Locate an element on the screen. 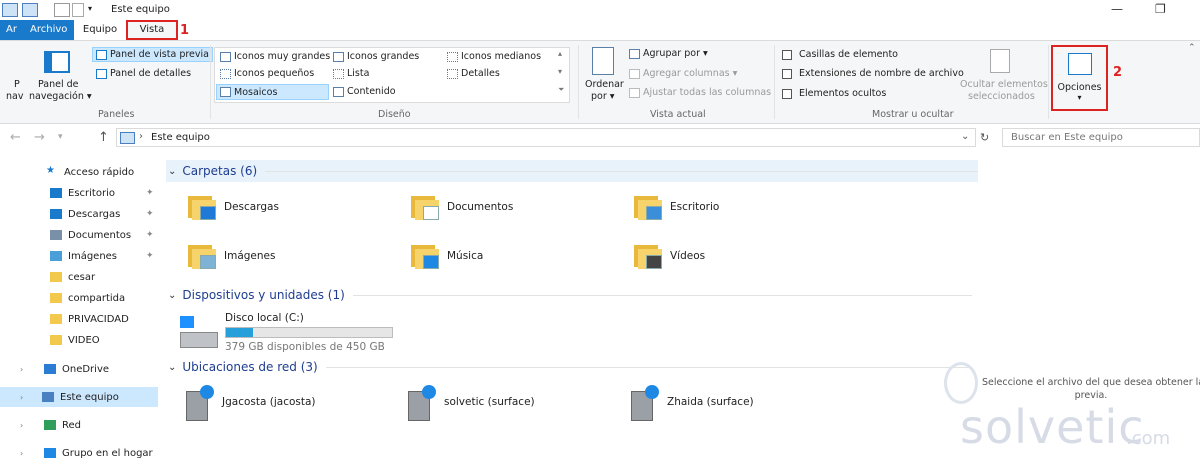 The width and height of the screenshot is (1200, 469). annotation-mark-2: 2 is located at coordinates (1118, 72).